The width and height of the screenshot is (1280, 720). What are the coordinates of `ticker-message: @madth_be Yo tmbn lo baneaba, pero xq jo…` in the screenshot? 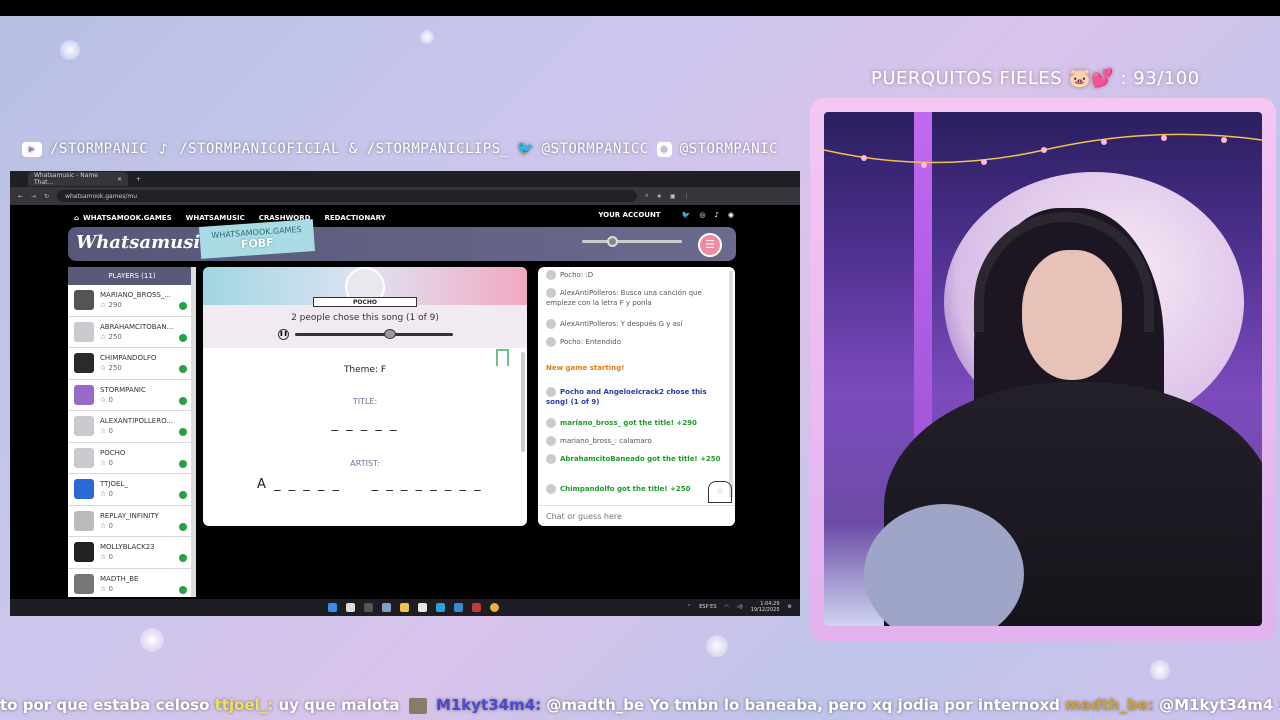 It's located at (803, 705).